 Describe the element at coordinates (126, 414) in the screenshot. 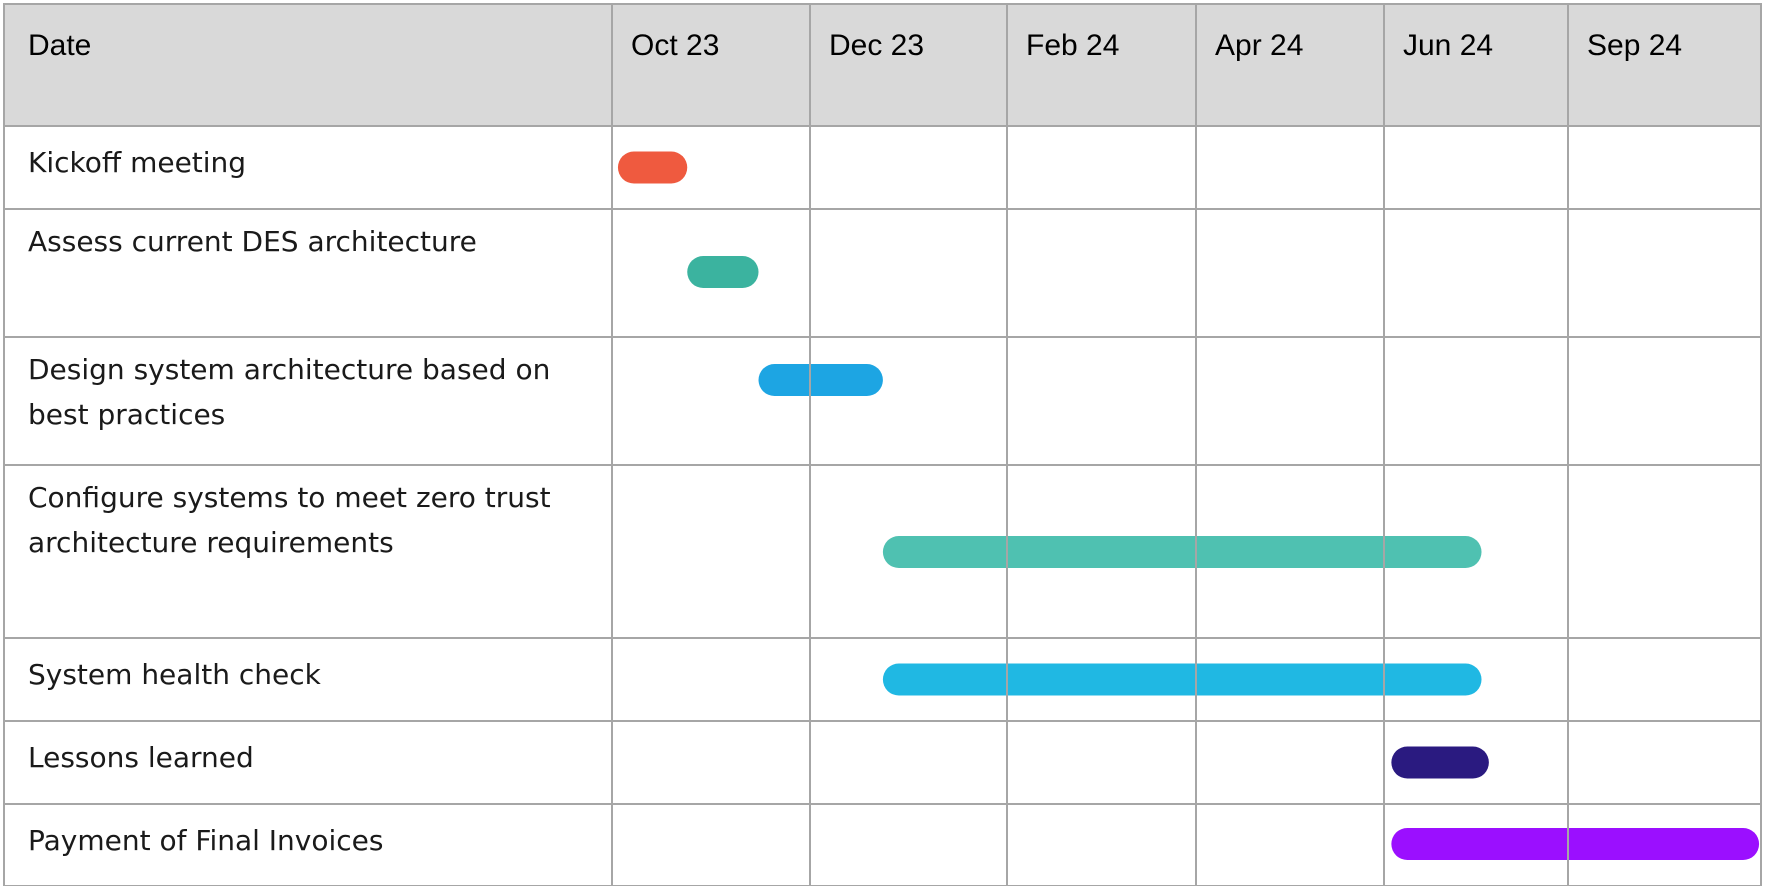

I see `task-label: best practices` at that location.